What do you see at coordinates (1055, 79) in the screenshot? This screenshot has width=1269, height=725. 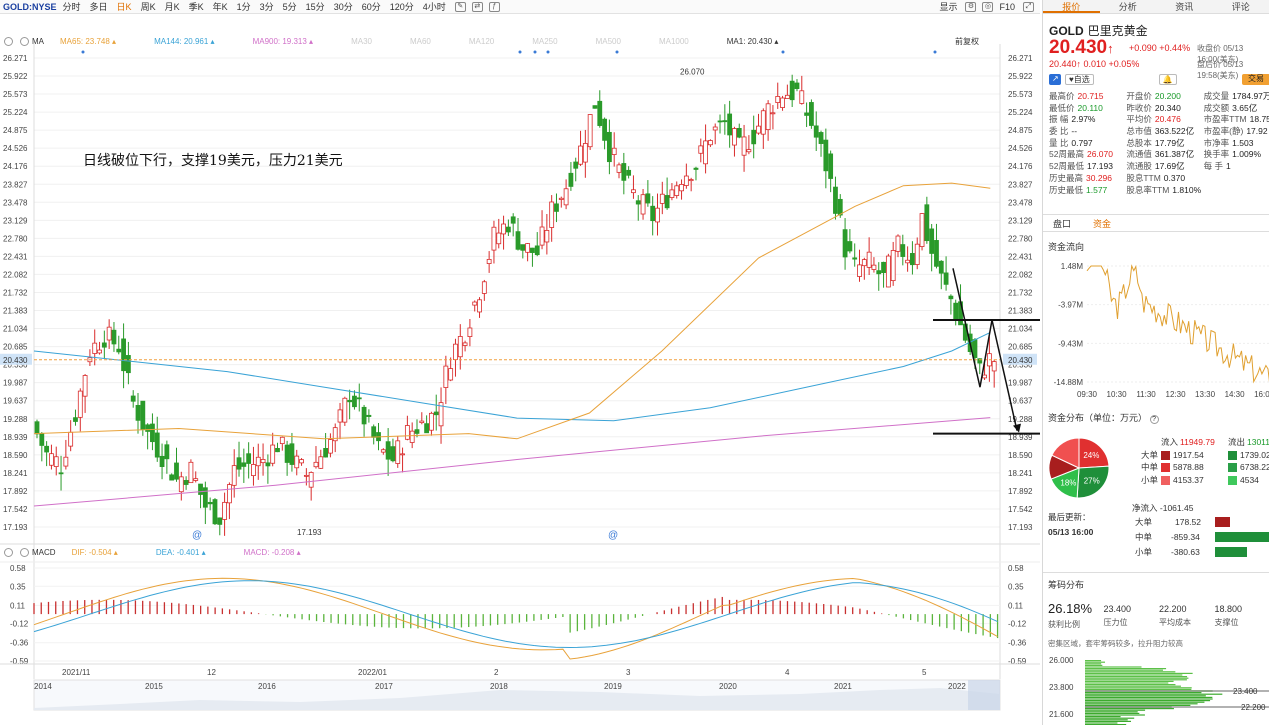 I see `share-icon: ↗` at bounding box center [1055, 79].